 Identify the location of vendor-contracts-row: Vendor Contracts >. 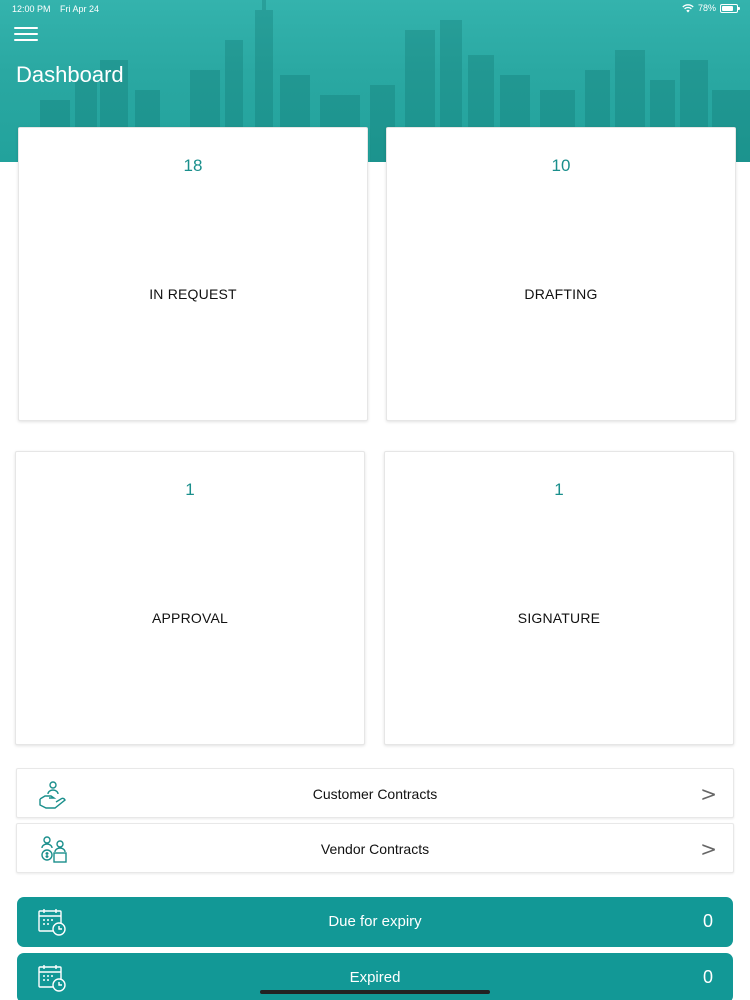
(375, 848).